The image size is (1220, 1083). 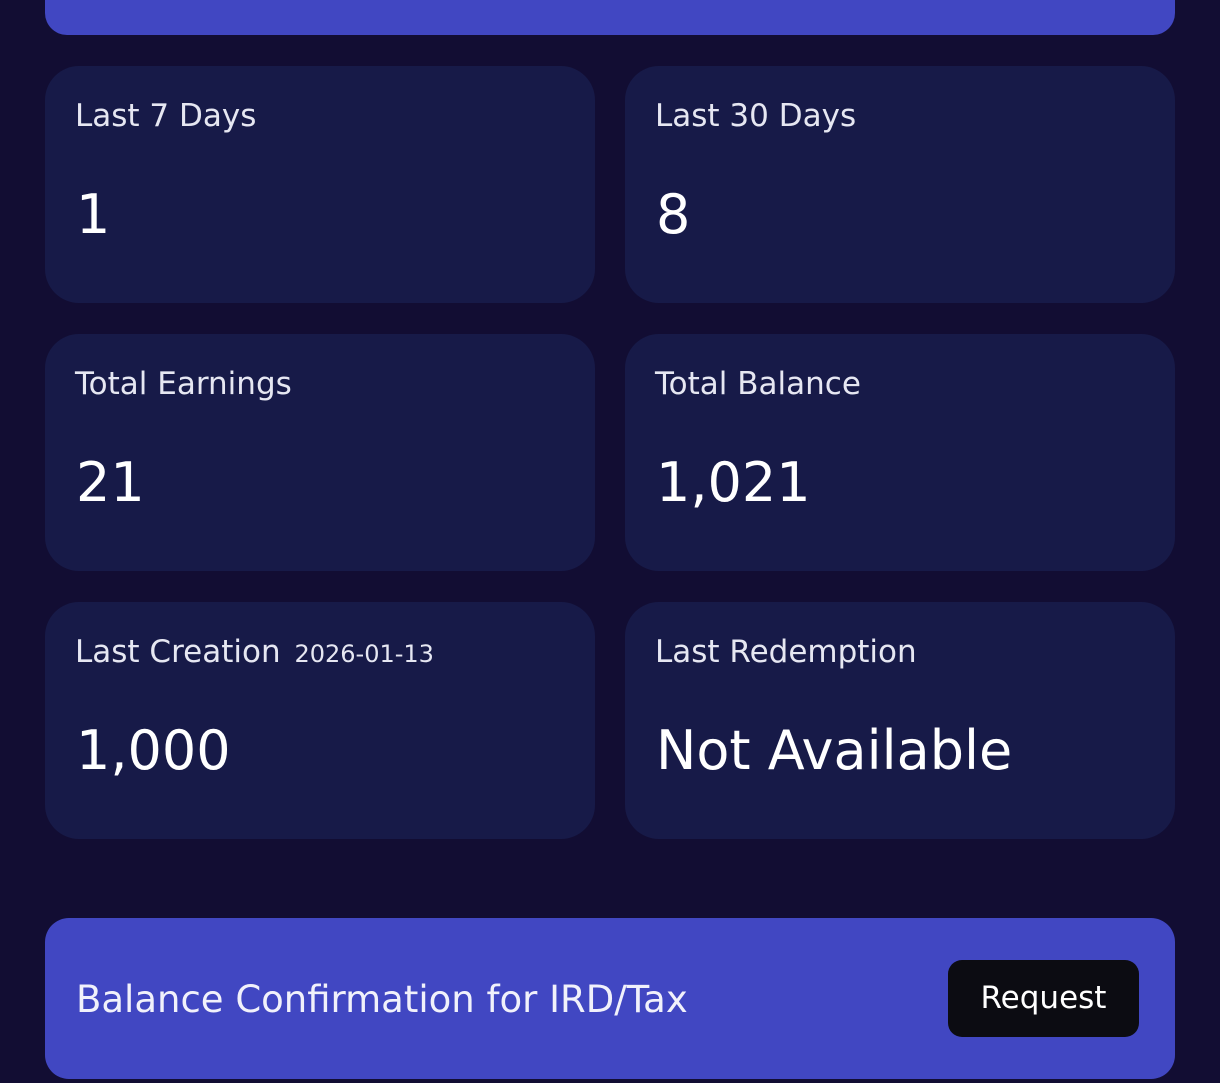 I want to click on stat-label: Last Creation 2026-01-13, so click(x=254, y=652).